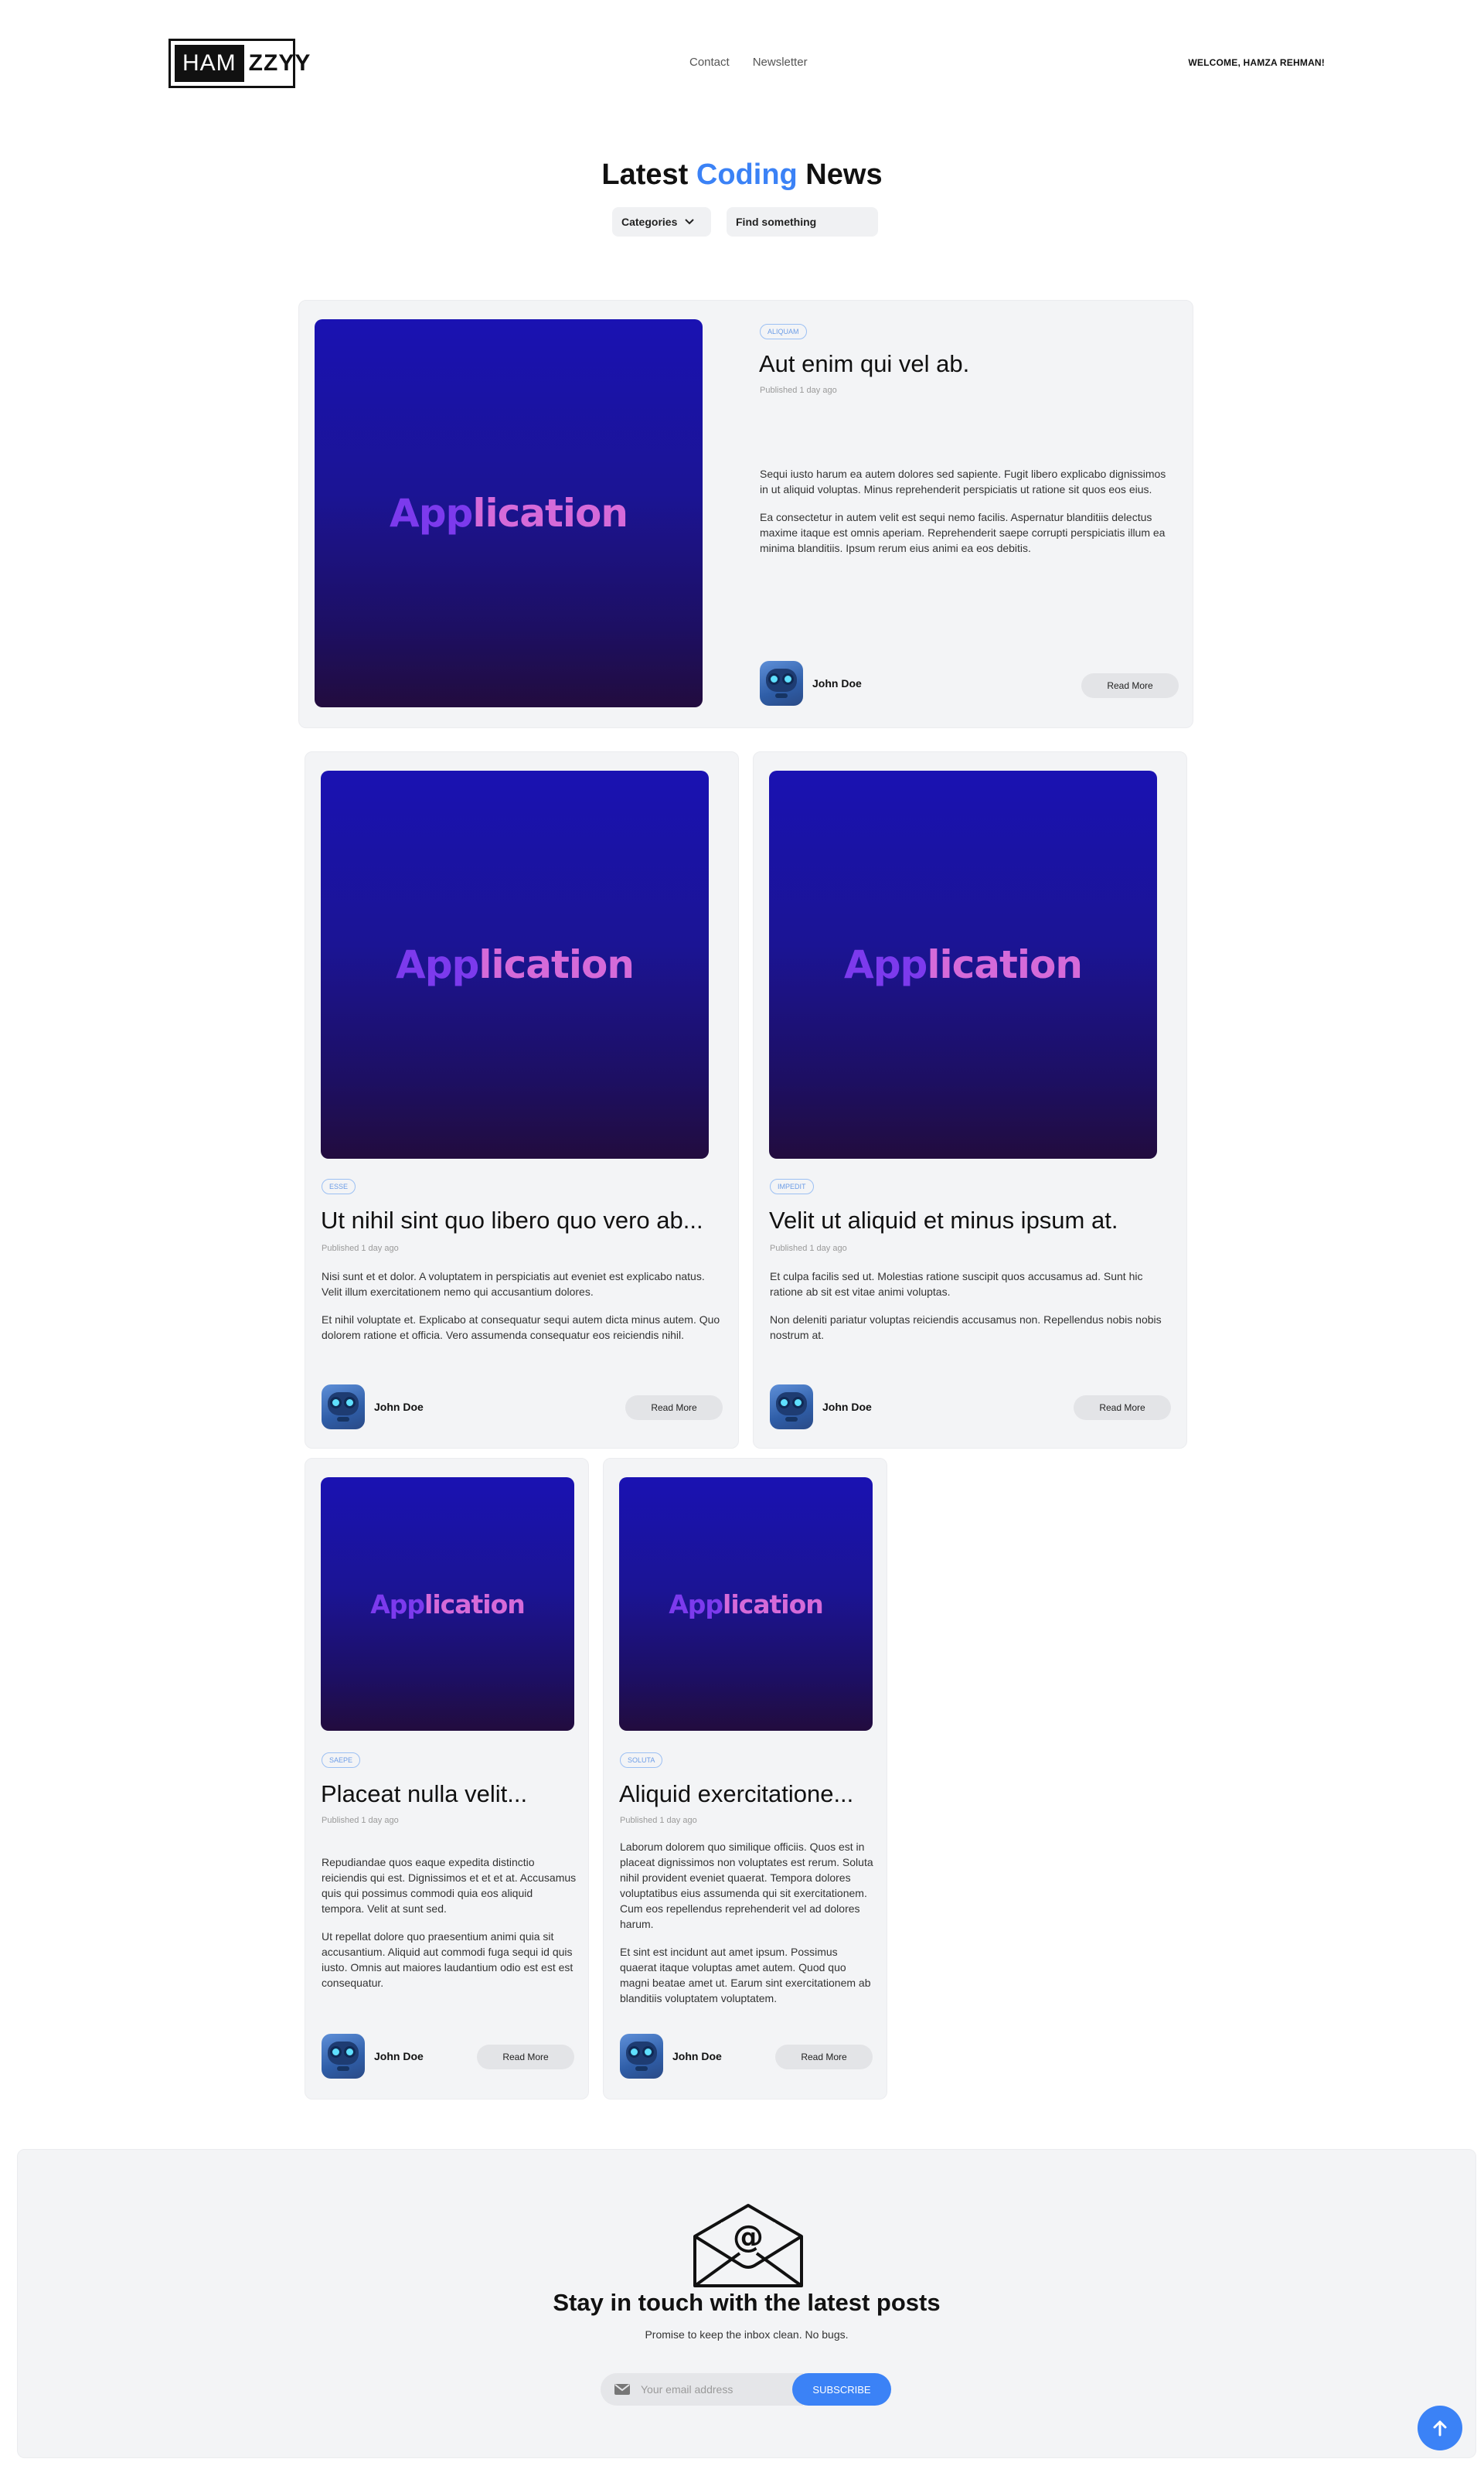 The image size is (1484, 2469). Describe the element at coordinates (748, 62) in the screenshot. I see `main-nav: Contact Newsletter` at that location.